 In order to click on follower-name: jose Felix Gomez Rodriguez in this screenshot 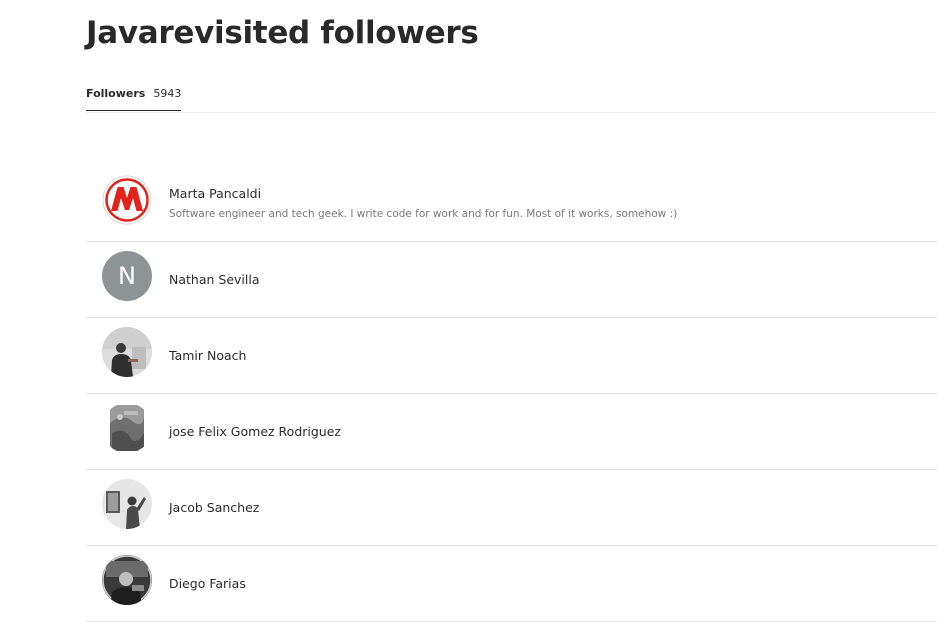, I will do `click(255, 431)`.